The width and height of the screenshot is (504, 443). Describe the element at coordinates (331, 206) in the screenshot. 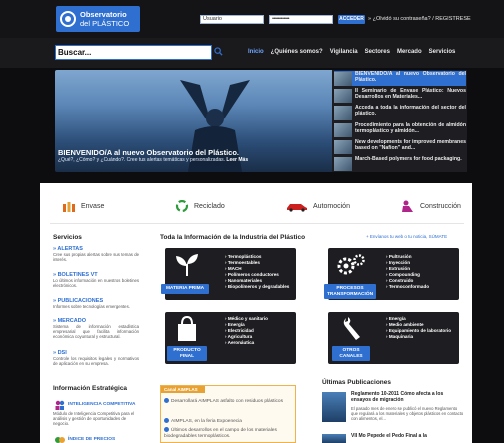

I see `sector-label: Automoción` at that location.